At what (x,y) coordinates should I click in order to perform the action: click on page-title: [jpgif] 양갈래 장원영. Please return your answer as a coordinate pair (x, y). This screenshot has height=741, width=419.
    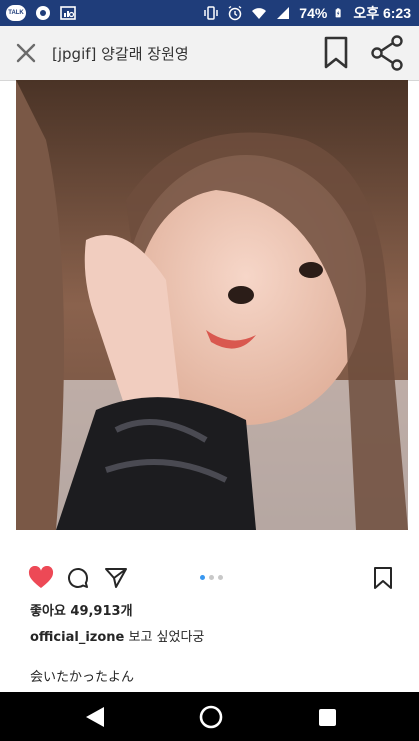
    Looking at the image, I should click on (120, 53).